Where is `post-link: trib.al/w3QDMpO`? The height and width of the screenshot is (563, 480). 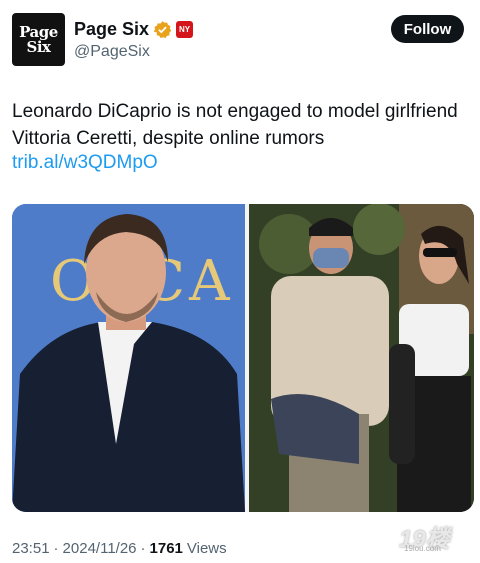 post-link: trib.al/w3QDMpO is located at coordinates (85, 163).